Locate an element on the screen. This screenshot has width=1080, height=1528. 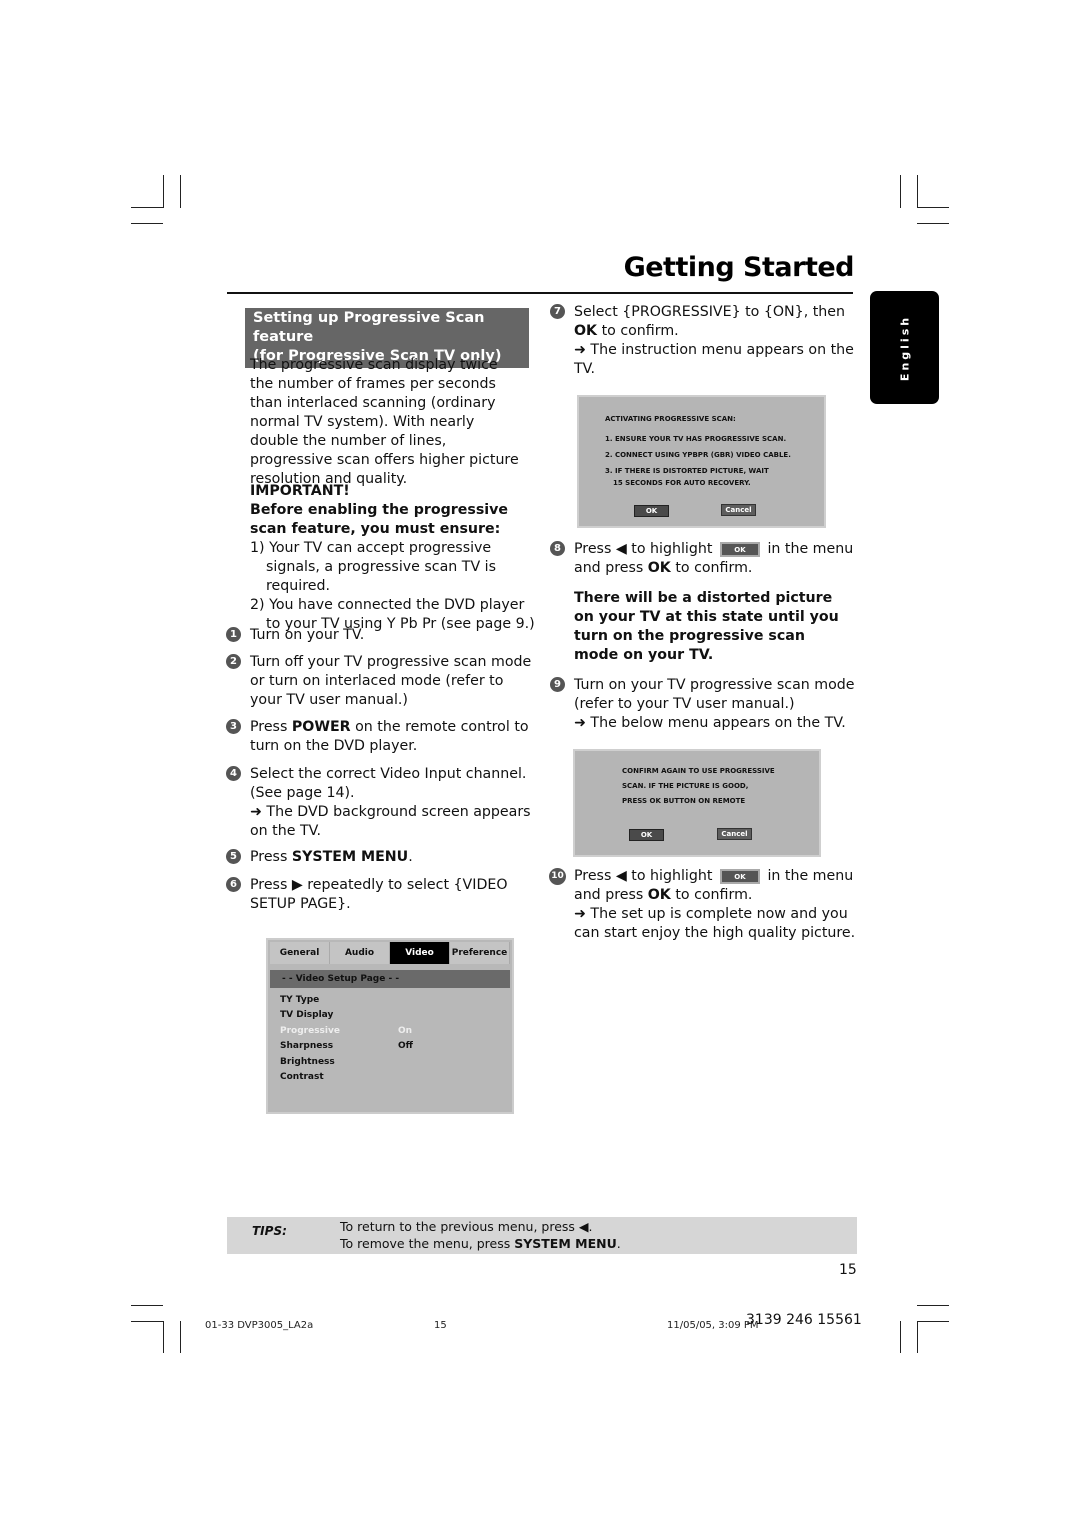
section-heading-line1: Setting up Progressive Scan feature is located at coordinates (369, 327).